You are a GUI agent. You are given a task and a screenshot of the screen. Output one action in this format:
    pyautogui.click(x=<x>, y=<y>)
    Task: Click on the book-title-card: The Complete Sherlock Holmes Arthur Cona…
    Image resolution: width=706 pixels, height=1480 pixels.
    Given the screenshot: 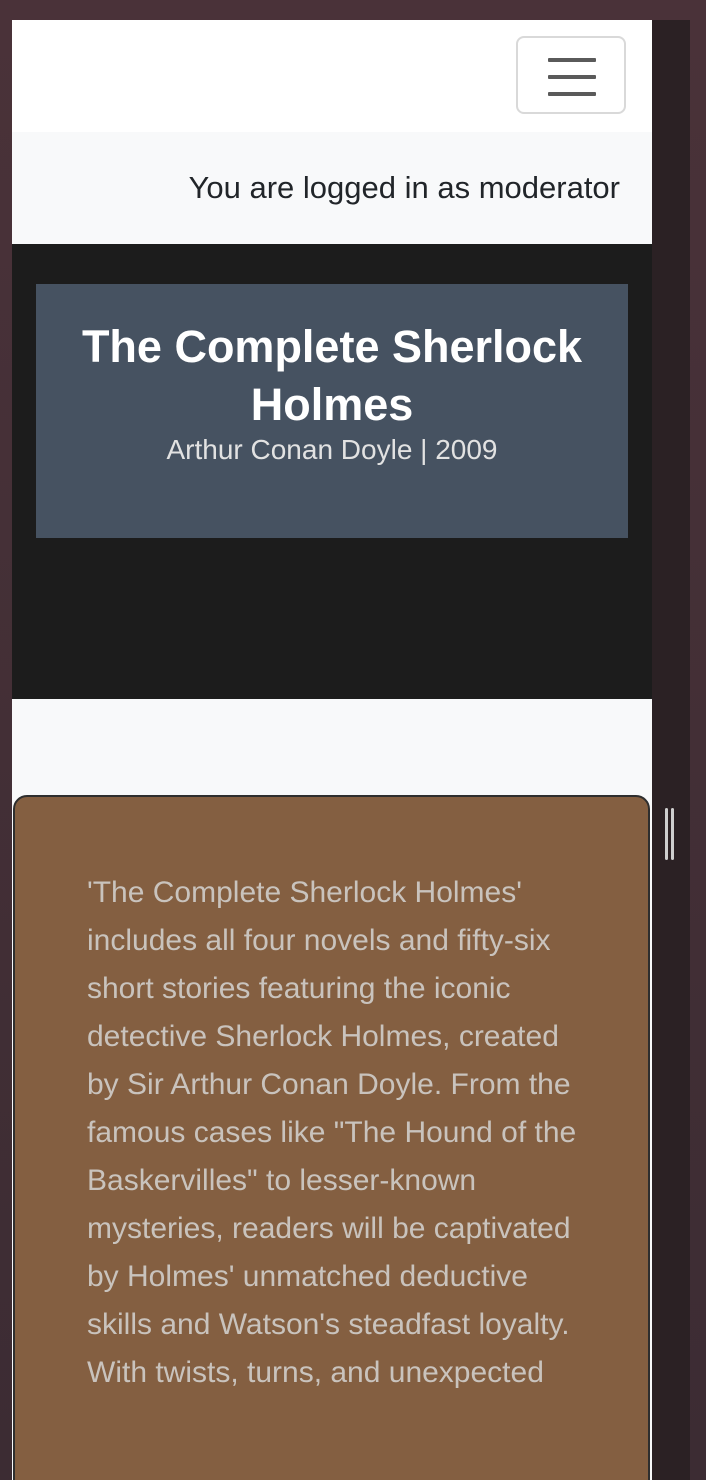 What is the action you would take?
    pyautogui.click(x=332, y=411)
    